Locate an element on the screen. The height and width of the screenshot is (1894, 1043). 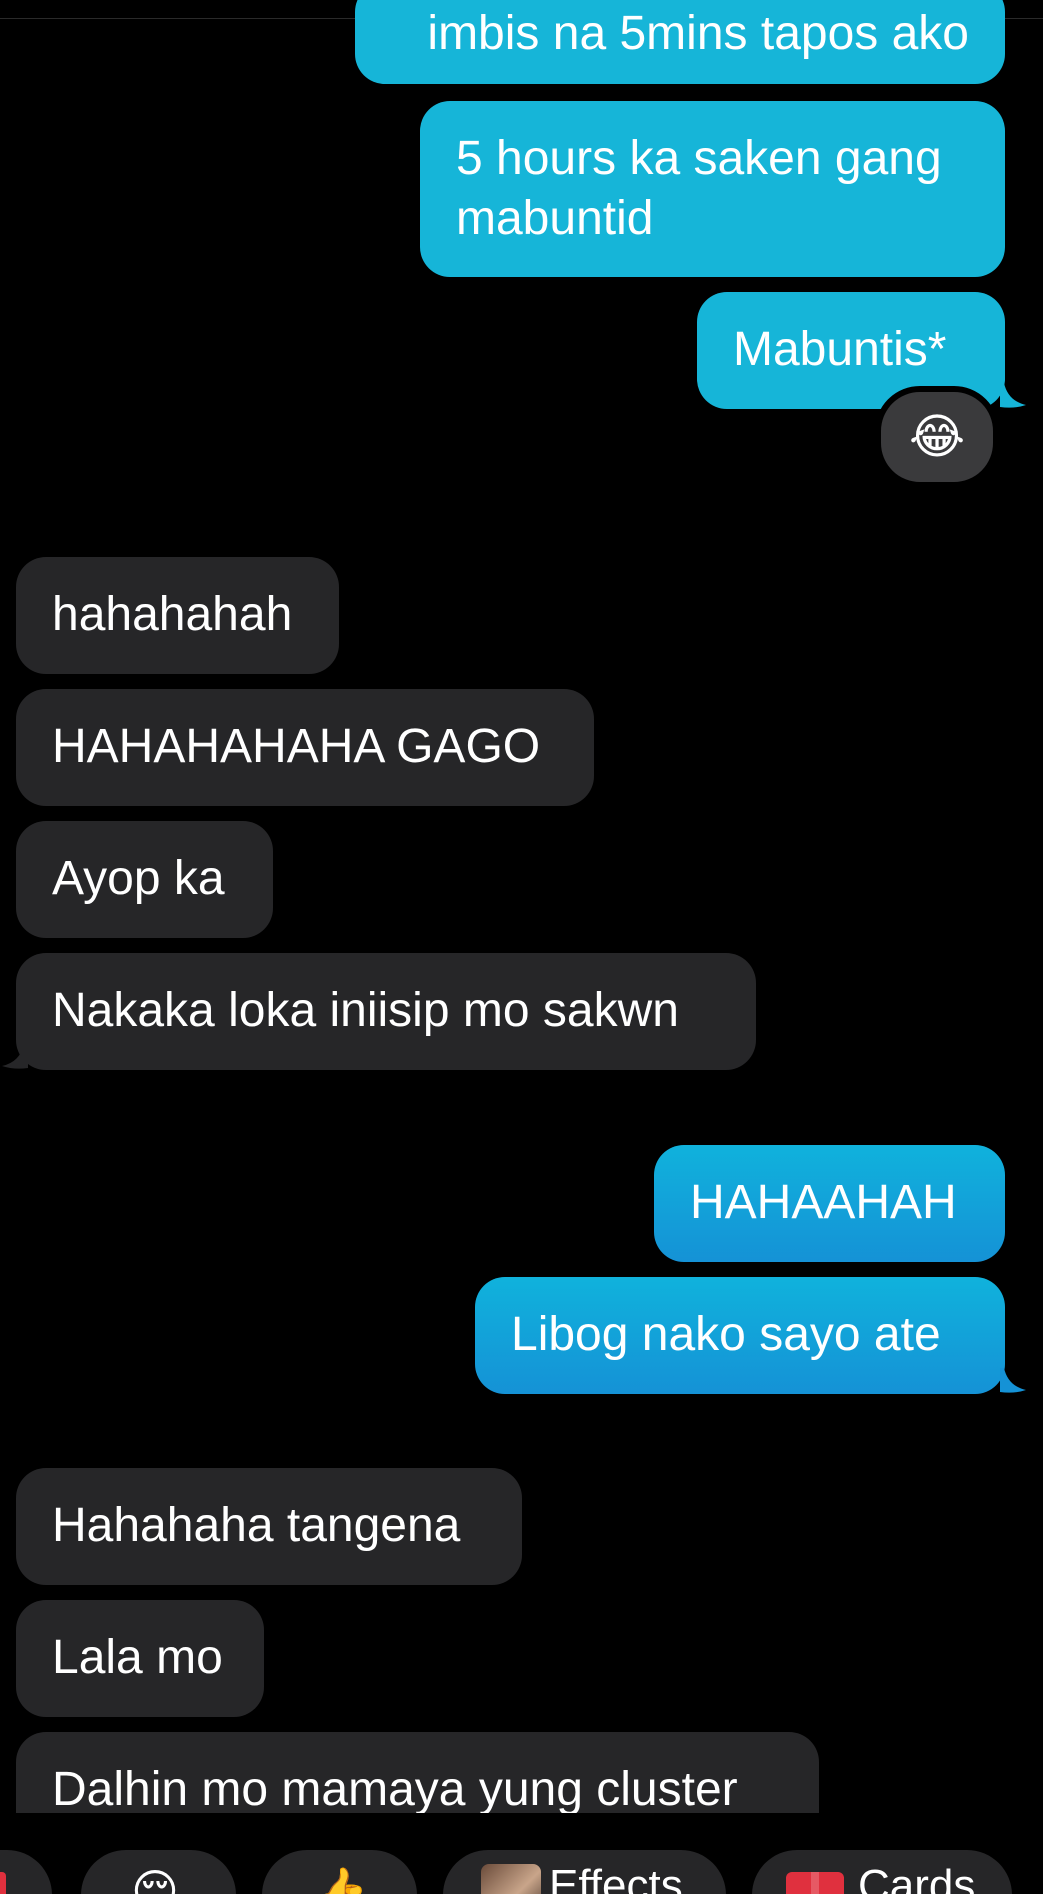
message-bubble-outgoing: 5 hours ka saken gang mabuntid is located at coordinates (712, 189).